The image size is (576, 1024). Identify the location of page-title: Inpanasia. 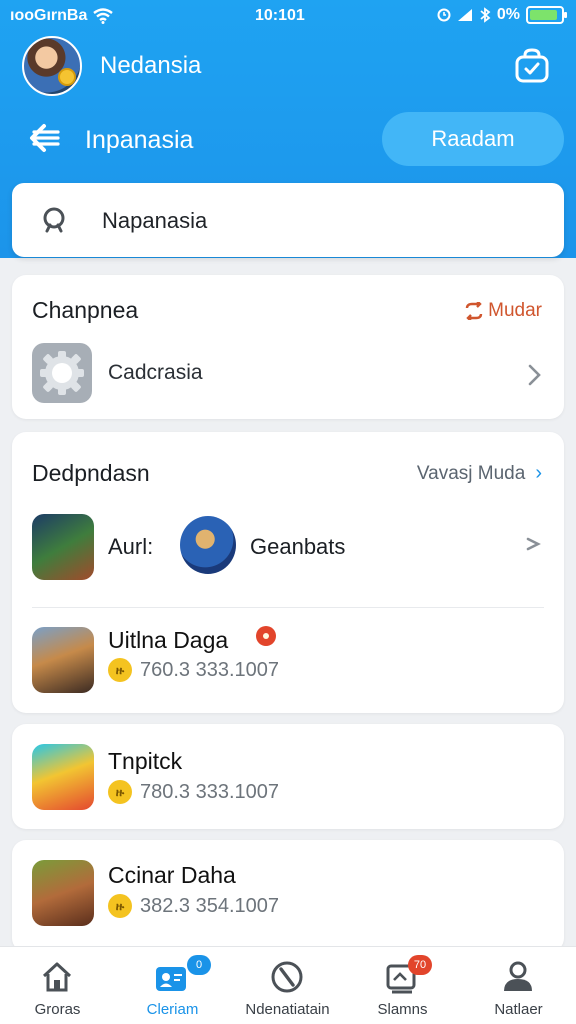
(139, 140).